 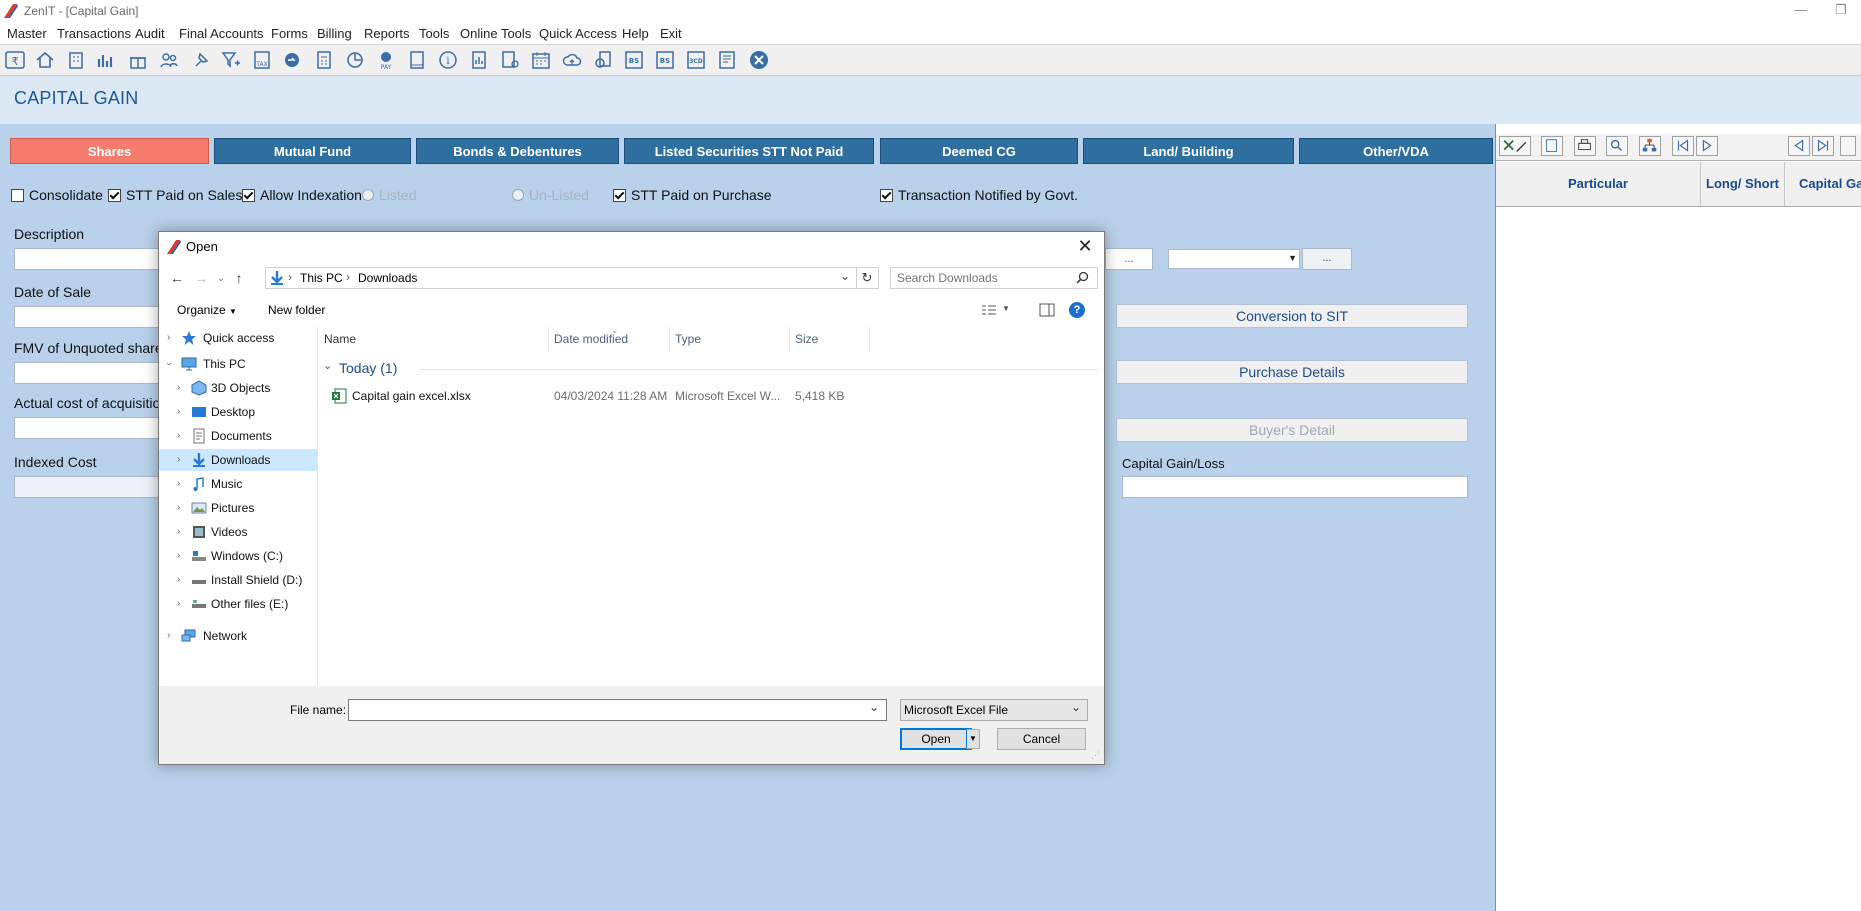 What do you see at coordinates (175, 195) in the screenshot?
I see `stt-paid-on-sales-checkbox: STT Paid on Sales` at bounding box center [175, 195].